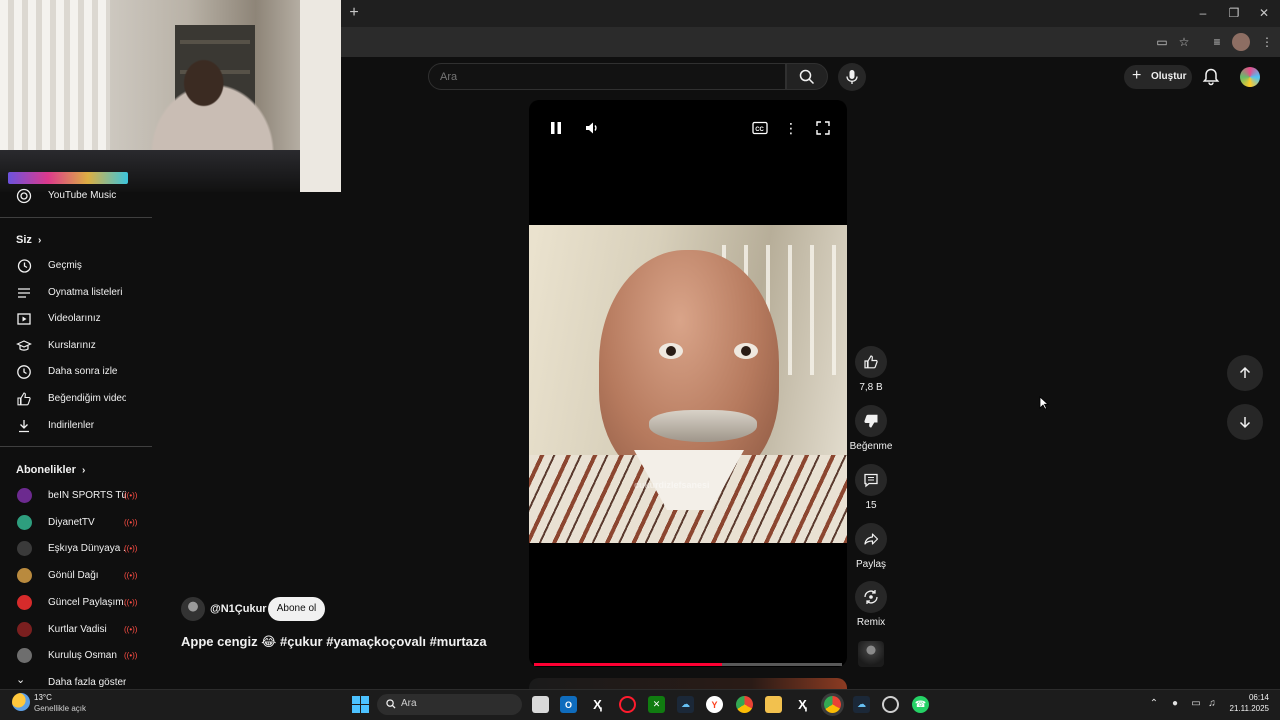  I want to click on volume-tray-icon: ♫, so click(1212, 704).